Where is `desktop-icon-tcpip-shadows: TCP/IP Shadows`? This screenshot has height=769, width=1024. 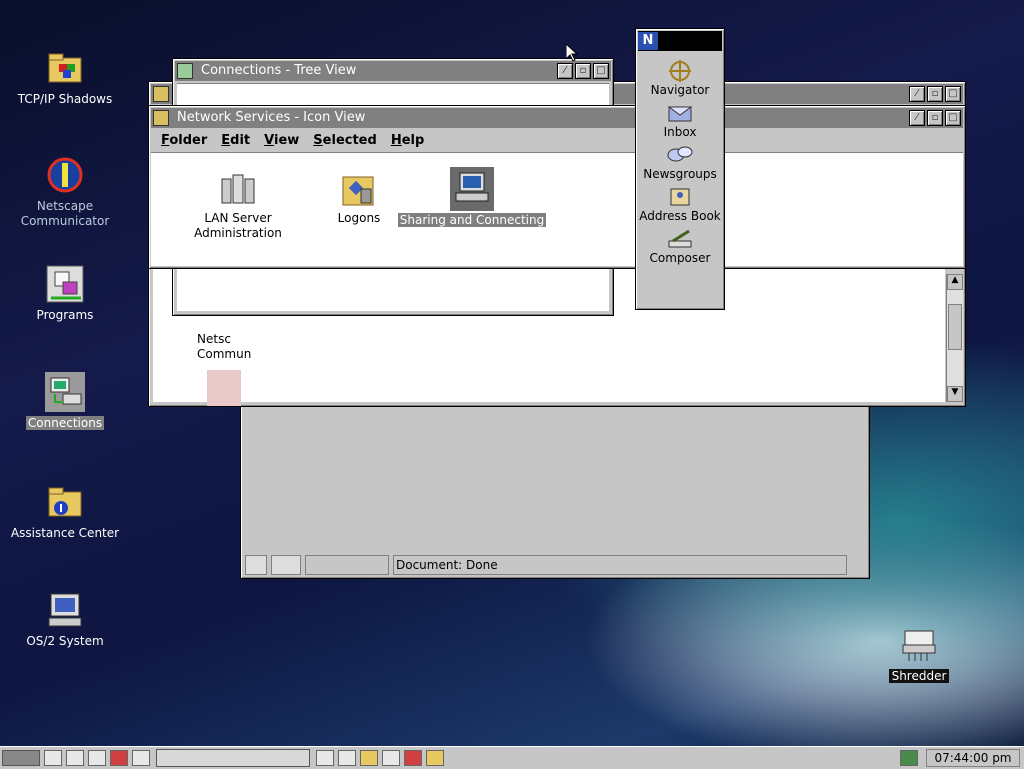 desktop-icon-tcpip-shadows: TCP/IP Shadows is located at coordinates (65, 77).